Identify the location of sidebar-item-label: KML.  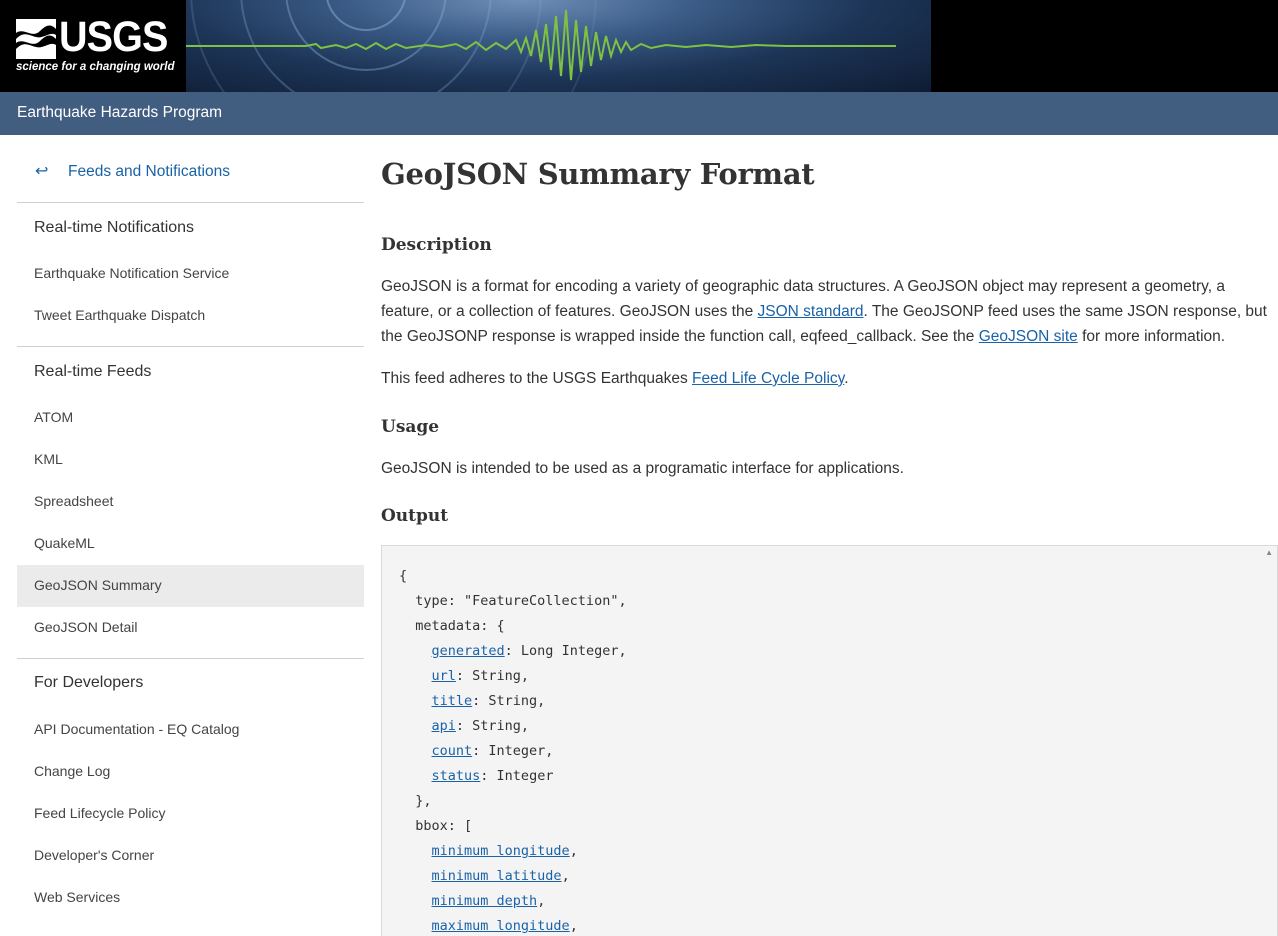
(48, 459).